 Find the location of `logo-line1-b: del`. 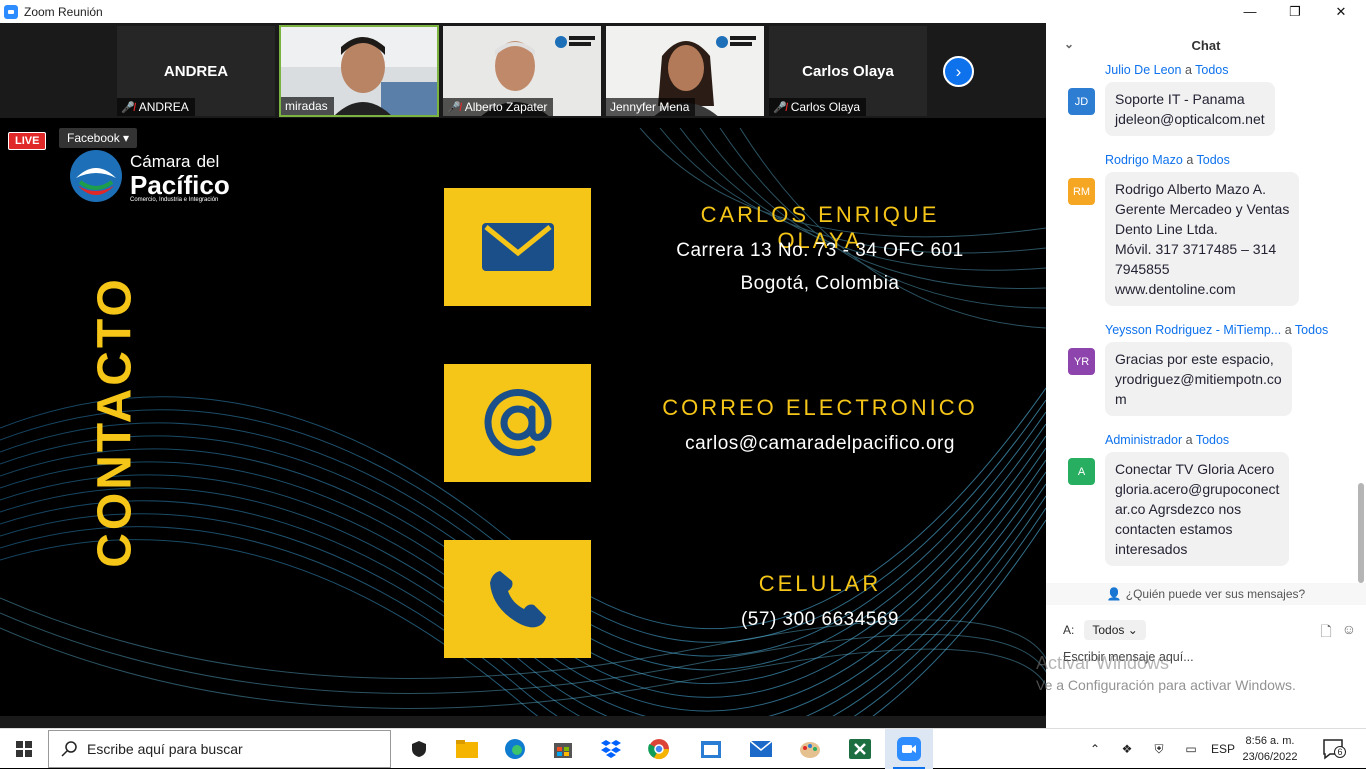

logo-line1-b: del is located at coordinates (208, 161).